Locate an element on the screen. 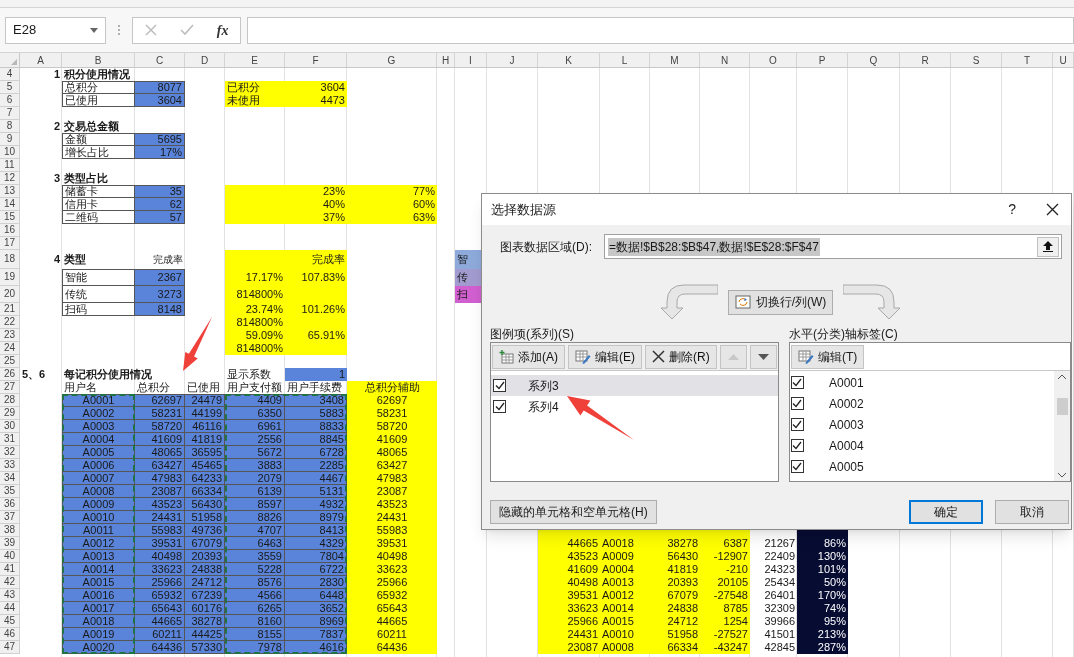 The height and width of the screenshot is (657, 1074). column-header: I is located at coordinates (471, 60).